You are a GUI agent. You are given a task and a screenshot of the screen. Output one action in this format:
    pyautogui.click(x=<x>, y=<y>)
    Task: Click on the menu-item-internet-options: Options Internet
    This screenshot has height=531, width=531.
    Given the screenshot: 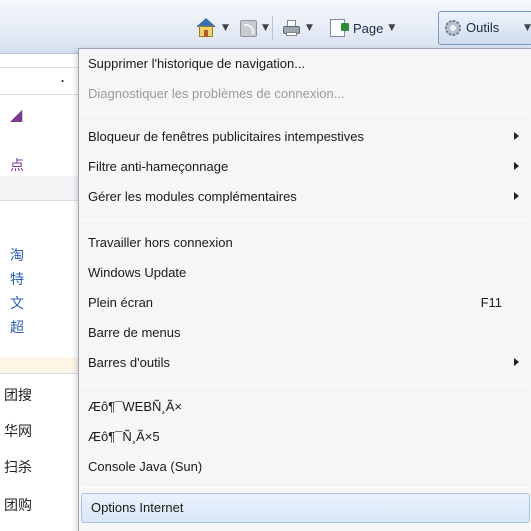 What is the action you would take?
    pyautogui.click(x=305, y=508)
    